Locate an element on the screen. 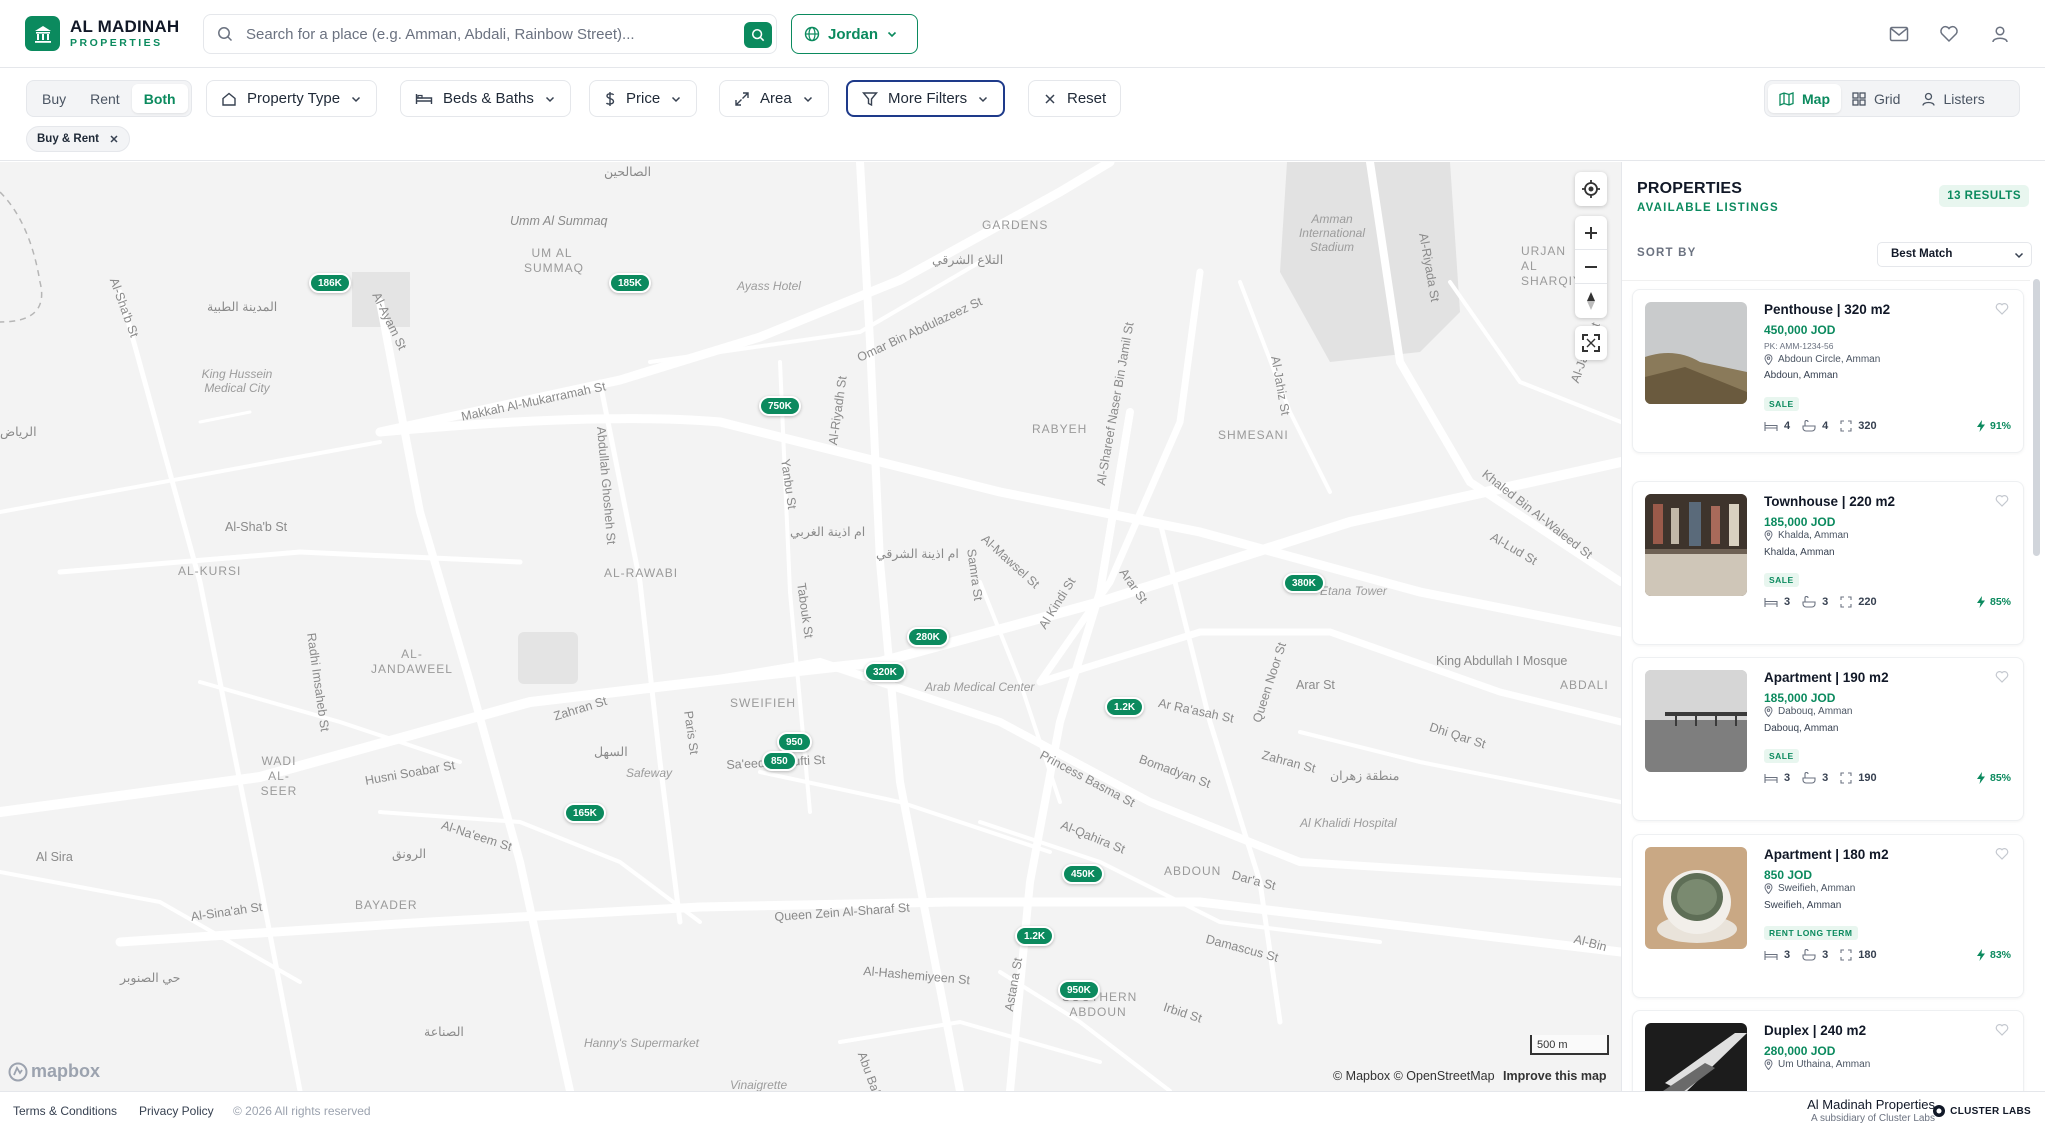 This screenshot has width=2045, height=1129. sort-label: SORT BY is located at coordinates (1667, 253).